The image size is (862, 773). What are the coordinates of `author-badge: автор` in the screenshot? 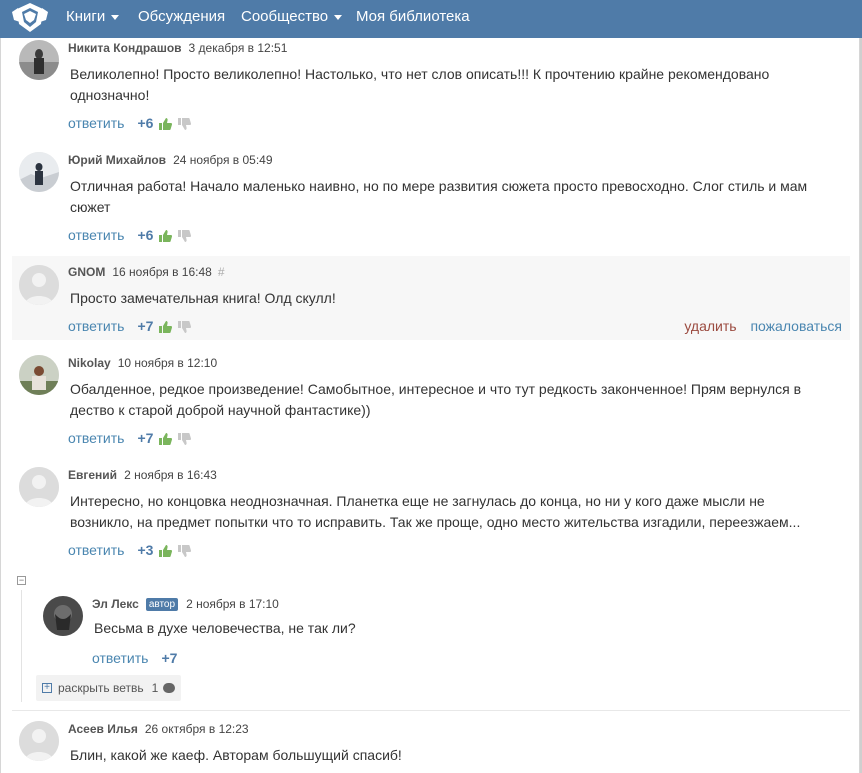 It's located at (162, 604).